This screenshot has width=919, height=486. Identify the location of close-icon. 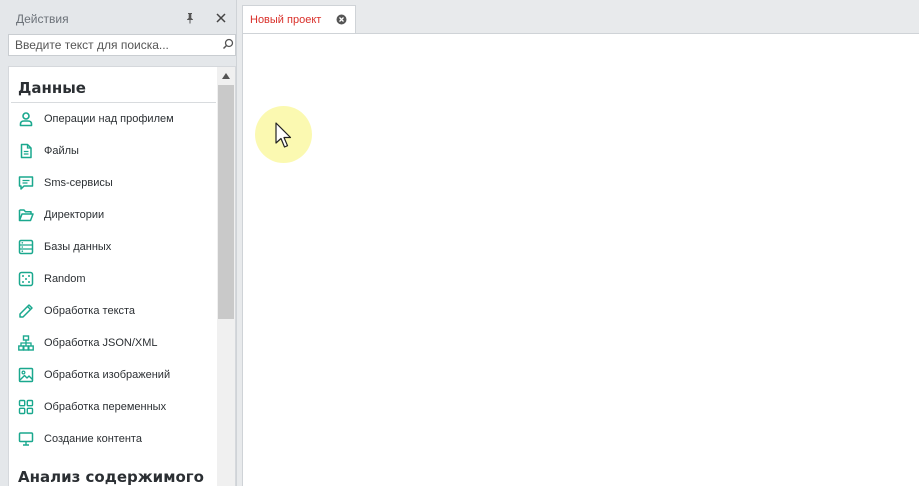
(221, 18).